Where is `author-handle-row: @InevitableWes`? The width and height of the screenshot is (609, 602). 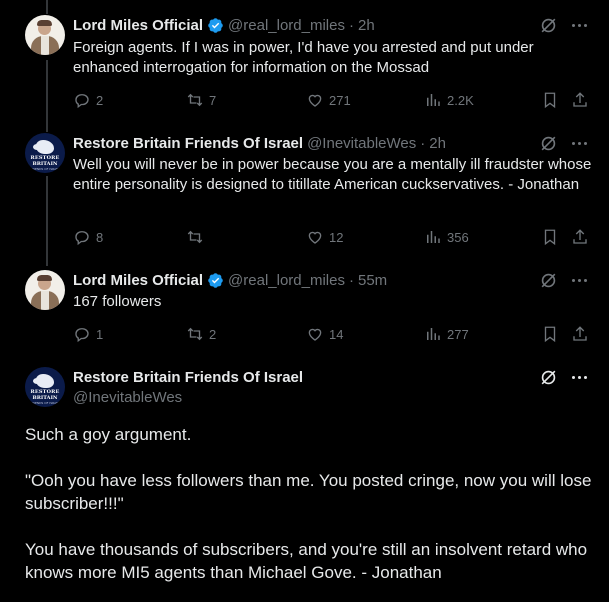 author-handle-row: @InevitableWes is located at coordinates (127, 397).